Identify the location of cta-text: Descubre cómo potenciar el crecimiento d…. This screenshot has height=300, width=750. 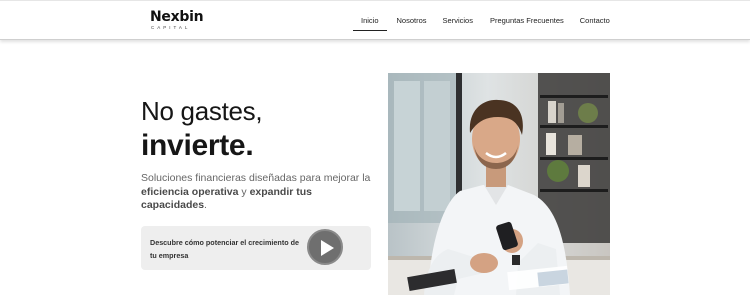
(224, 249).